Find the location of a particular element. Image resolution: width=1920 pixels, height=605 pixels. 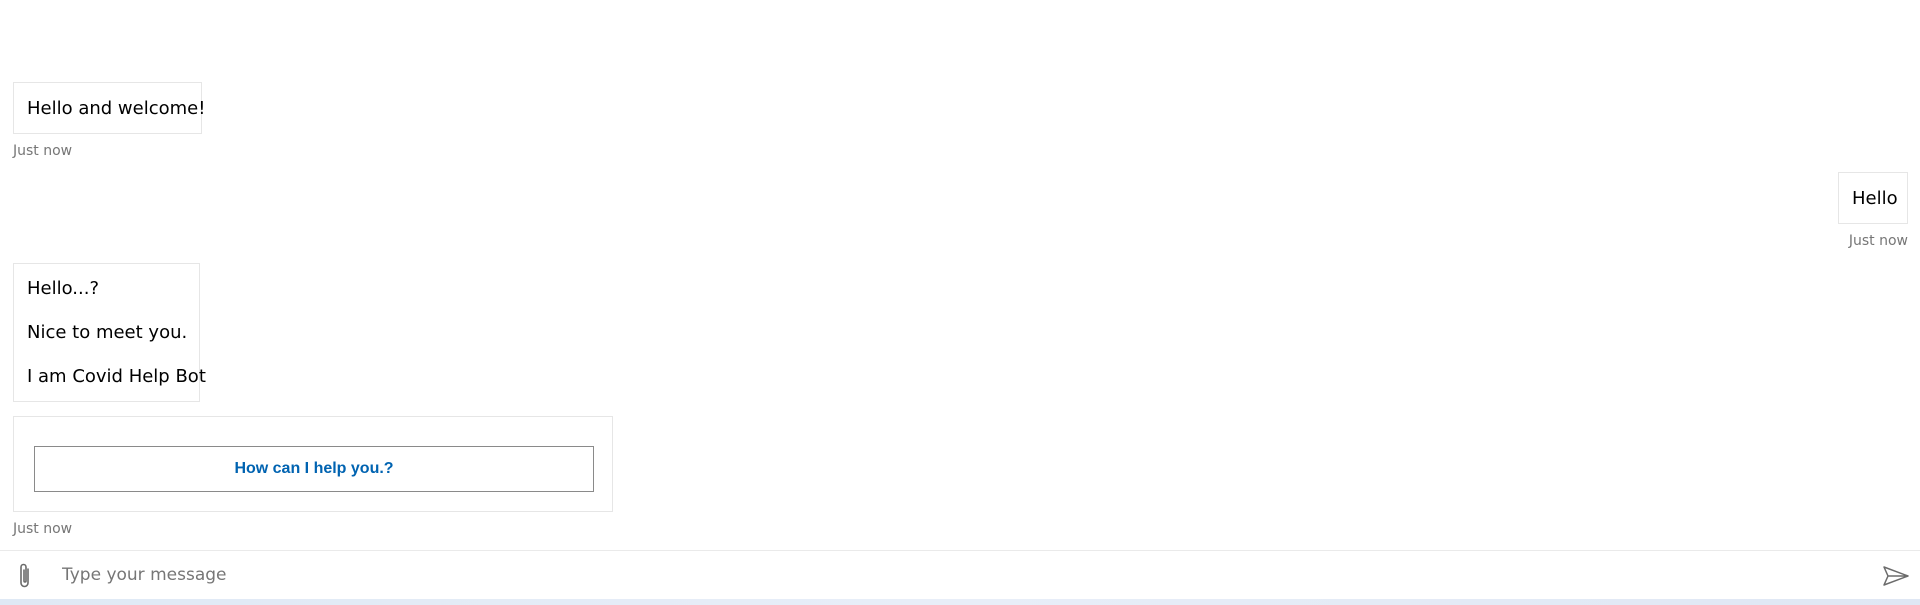

window-bottom-edge is located at coordinates (960, 602).